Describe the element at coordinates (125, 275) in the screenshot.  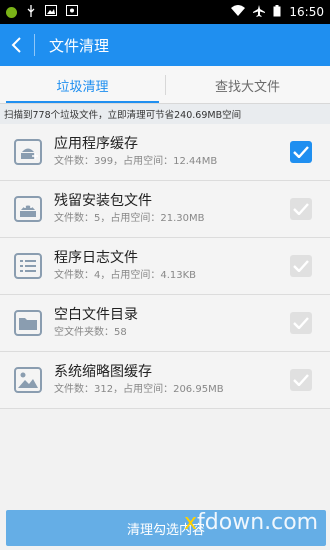
I see `item-detail: 文件数：4，占用空间：4.13KB` at that location.